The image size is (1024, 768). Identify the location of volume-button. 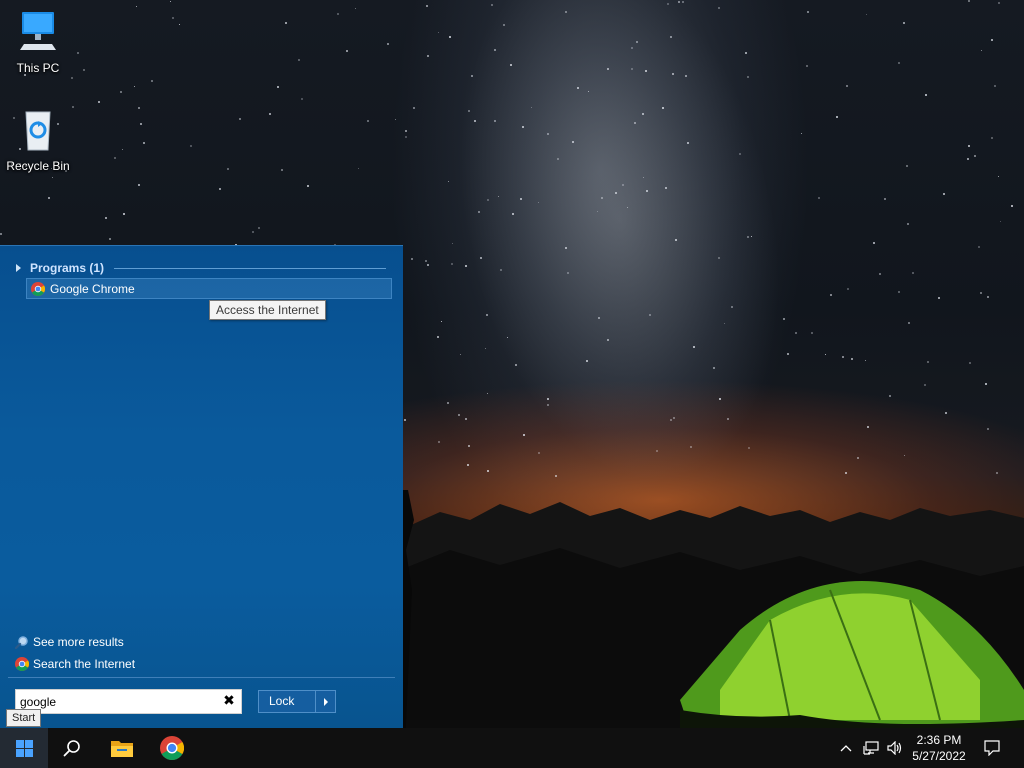
(895, 748).